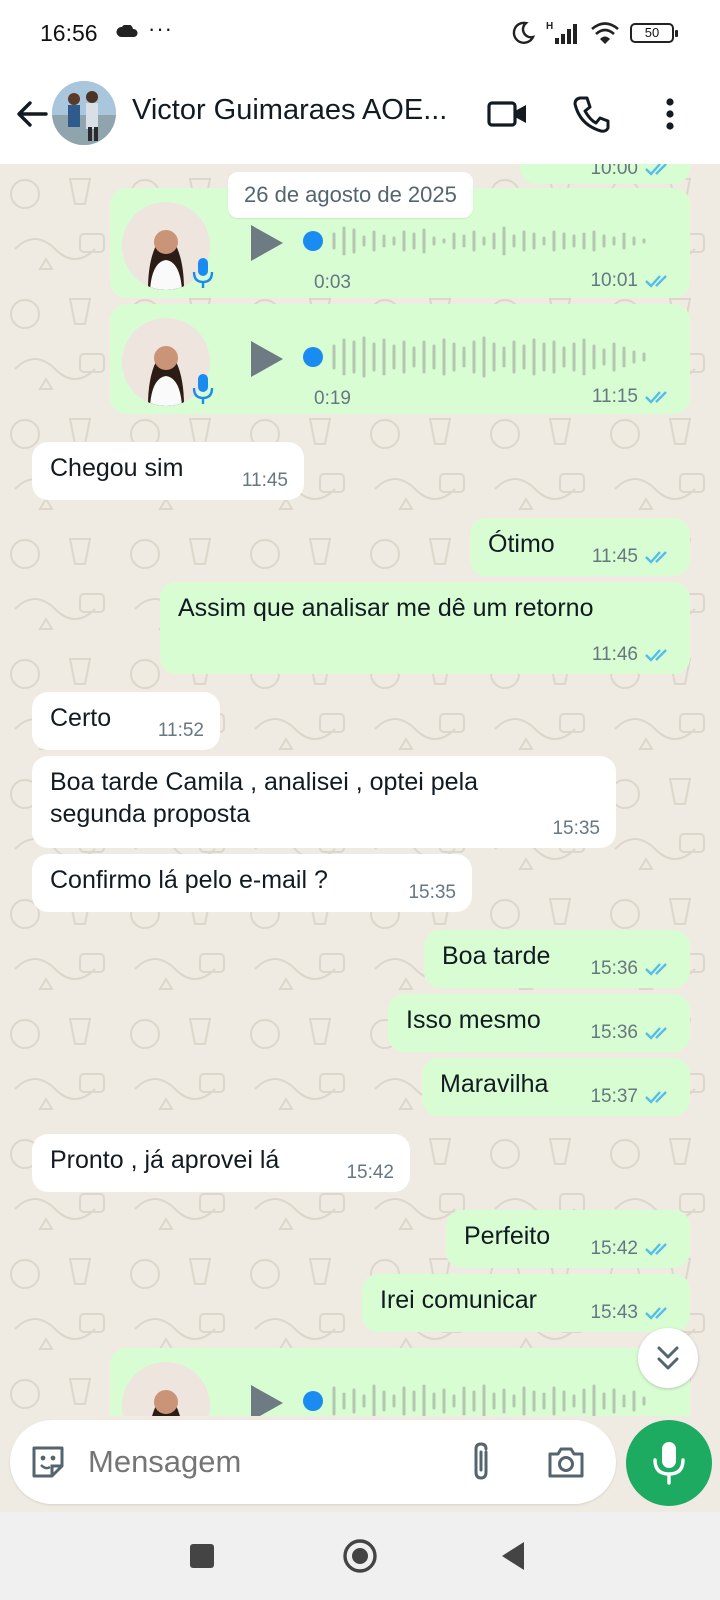 The image size is (720, 1600). What do you see at coordinates (568, 1239) in the screenshot?
I see `message-bubble-outgoing: Perfeito 15:42` at bounding box center [568, 1239].